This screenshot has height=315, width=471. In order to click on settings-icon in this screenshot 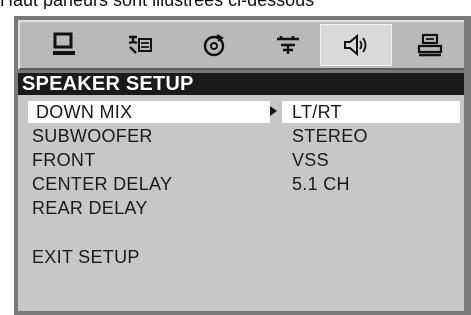, I will do `click(288, 45)`.